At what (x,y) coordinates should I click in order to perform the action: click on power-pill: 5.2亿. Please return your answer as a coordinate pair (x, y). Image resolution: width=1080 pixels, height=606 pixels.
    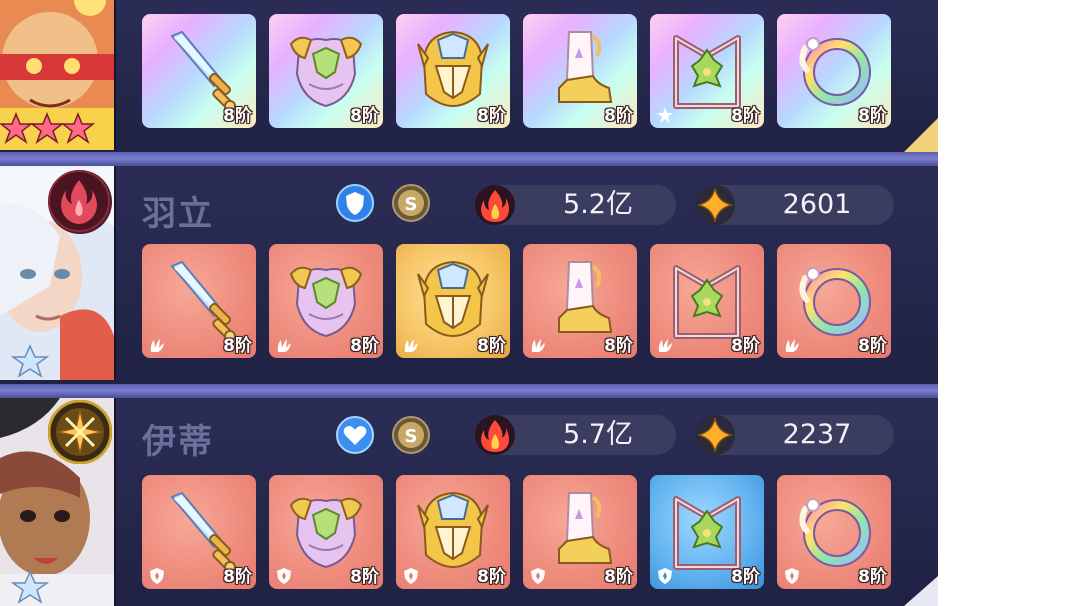
    Looking at the image, I should click on (575, 205).